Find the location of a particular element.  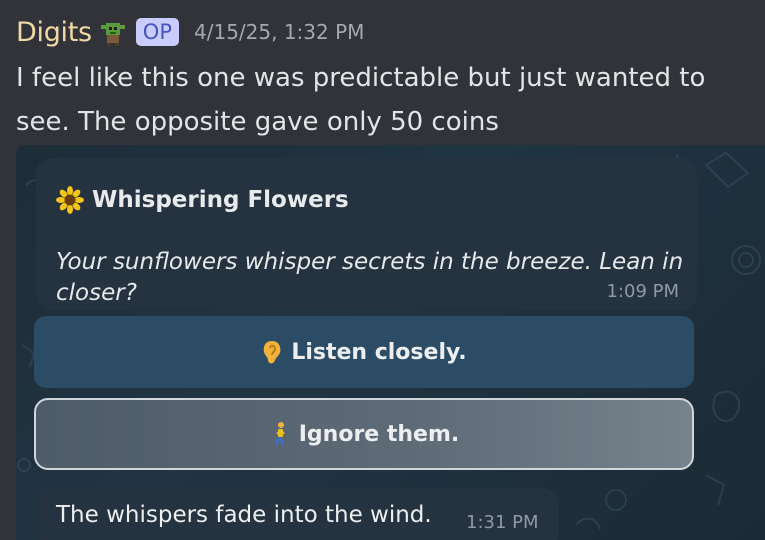

event-time: 1:09 PM is located at coordinates (642, 291).